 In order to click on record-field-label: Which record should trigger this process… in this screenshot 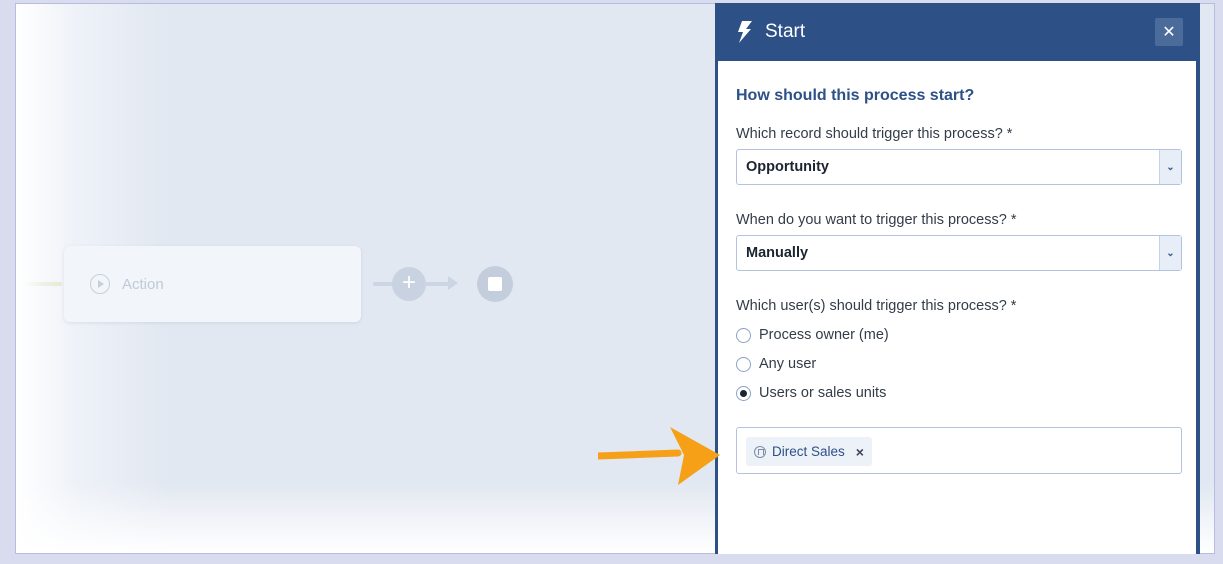, I will do `click(874, 134)`.